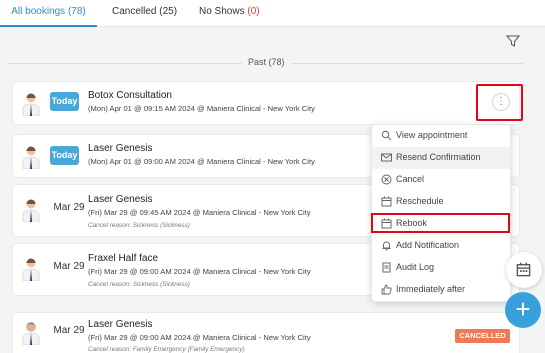 The height and width of the screenshot is (353, 545). What do you see at coordinates (266, 62) in the screenshot?
I see `past-section-label: Past (78)` at bounding box center [266, 62].